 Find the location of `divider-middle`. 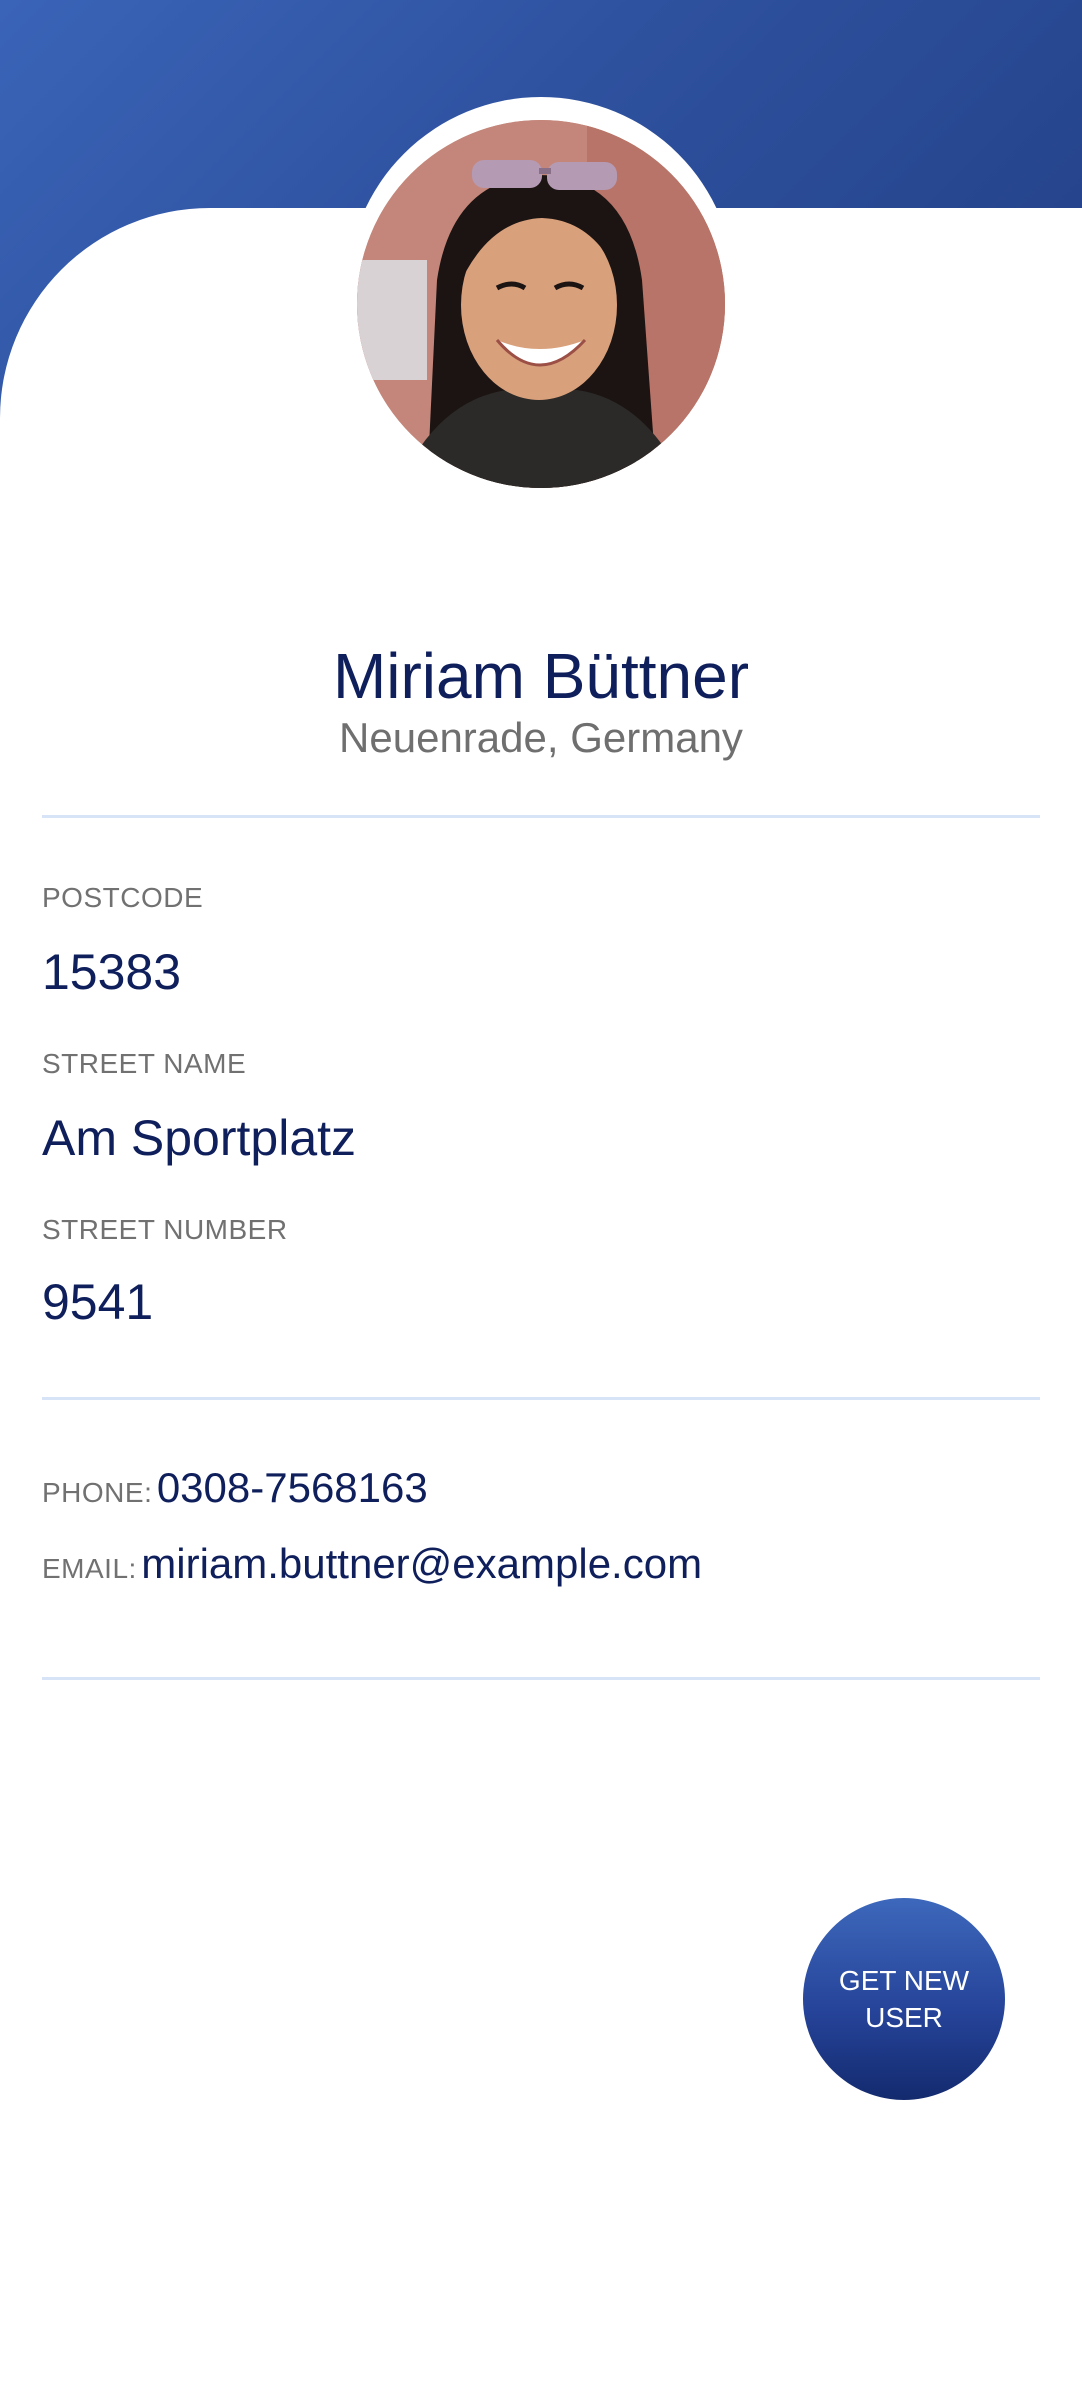

divider-middle is located at coordinates (541, 1398).